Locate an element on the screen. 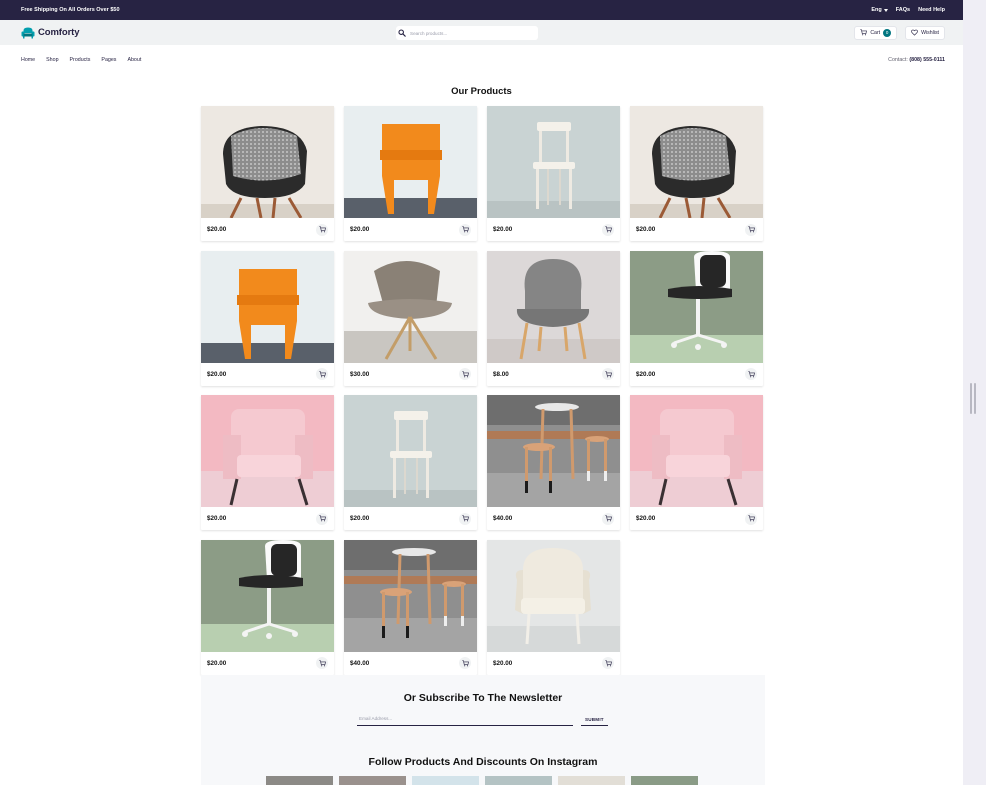 This screenshot has width=986, height=785. site-header: Comforty Cart 0 Wishlist is located at coordinates (481, 32).